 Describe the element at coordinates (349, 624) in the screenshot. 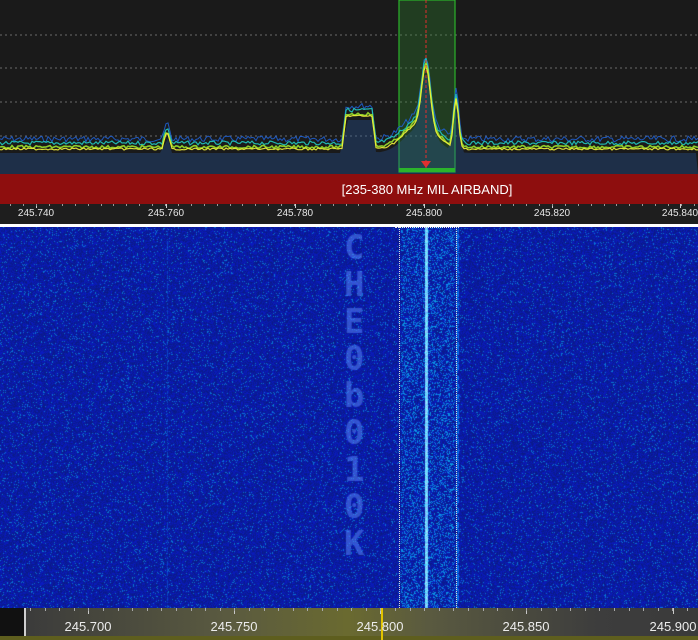

I see `bottom-frequency-scale: 245.700 245.750 245.800 245.850 245.900` at that location.